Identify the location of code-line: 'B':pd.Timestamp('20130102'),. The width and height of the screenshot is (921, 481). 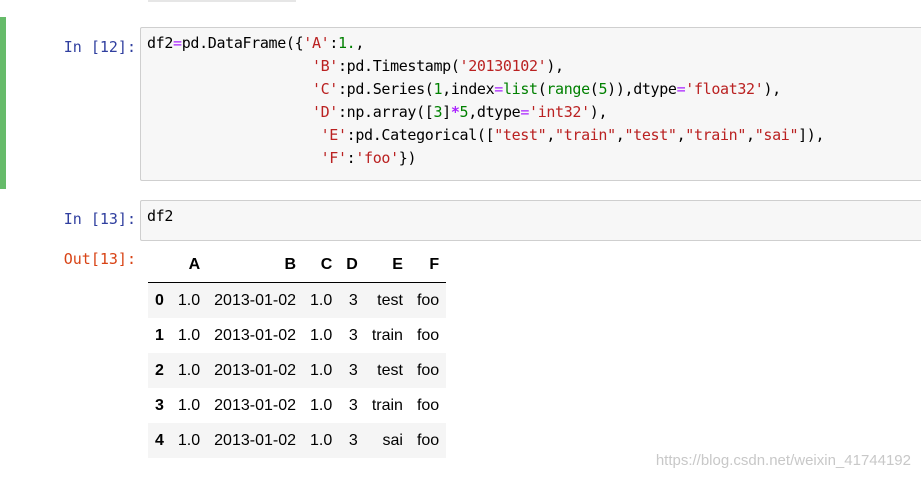
(534, 66).